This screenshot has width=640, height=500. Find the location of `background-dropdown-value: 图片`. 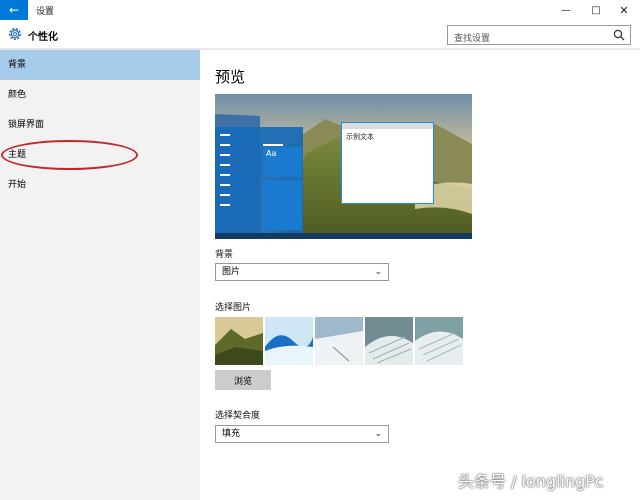

background-dropdown-value: 图片 is located at coordinates (231, 272).